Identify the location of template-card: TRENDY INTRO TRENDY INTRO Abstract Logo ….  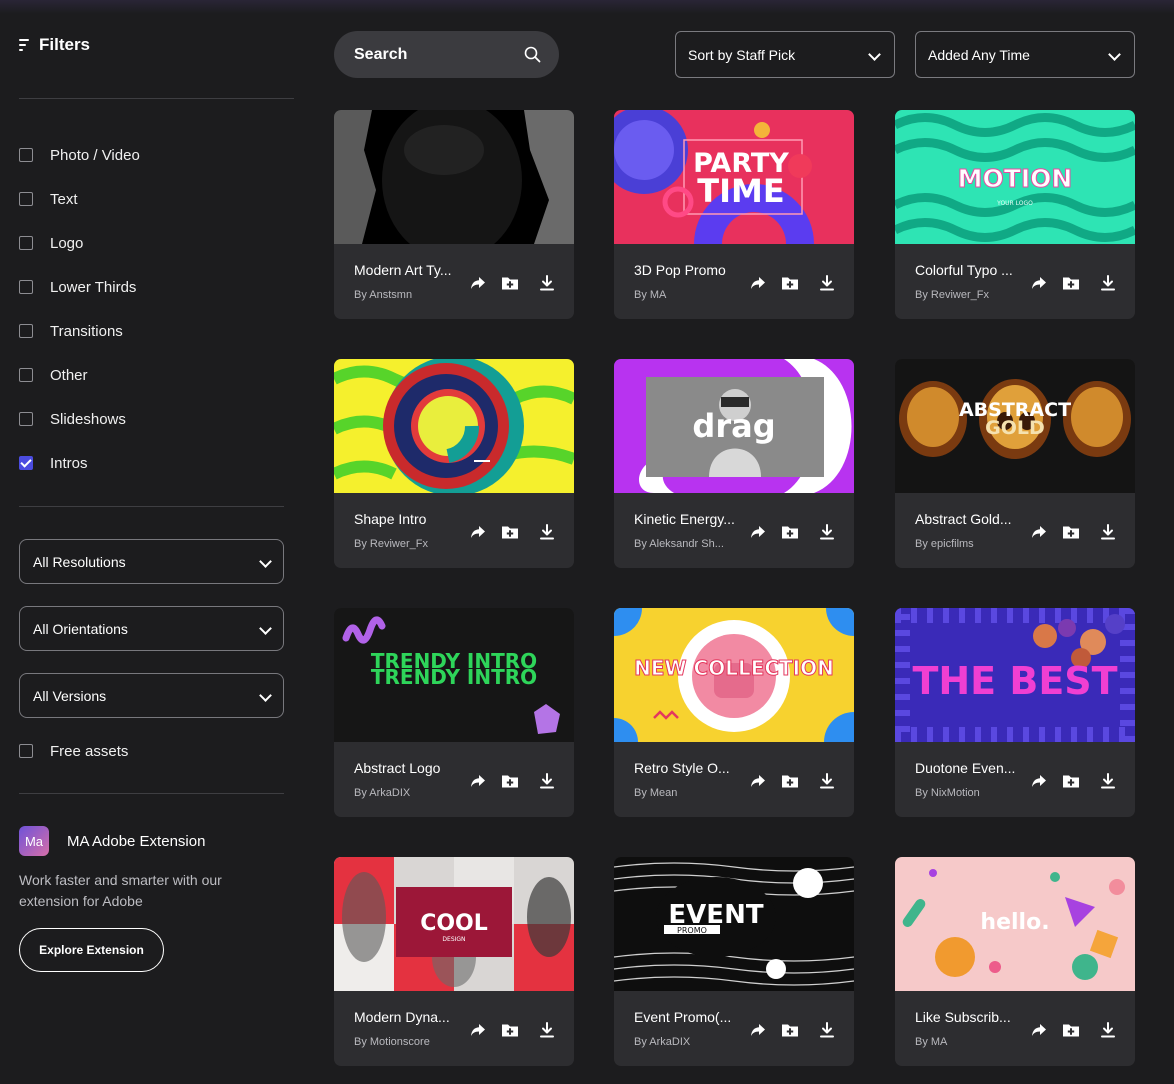
(454, 712).